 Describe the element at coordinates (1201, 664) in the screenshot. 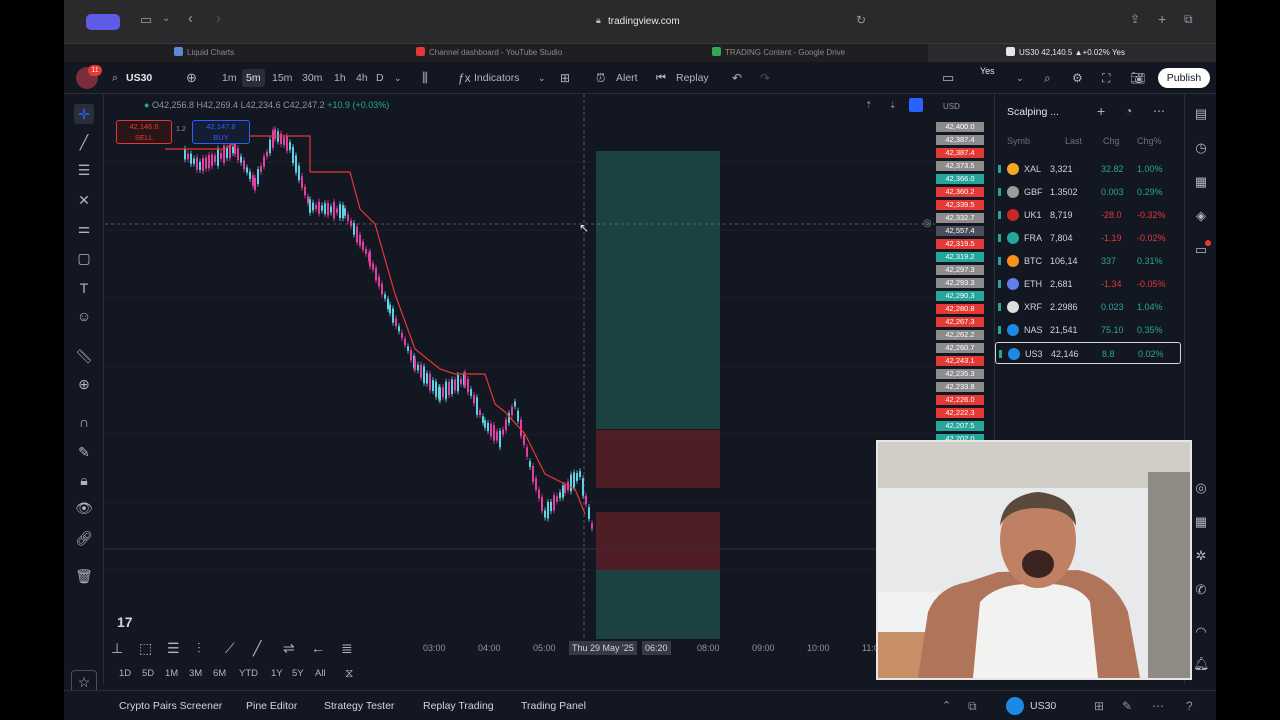

I see `bell-icon: 🔔︎` at that location.